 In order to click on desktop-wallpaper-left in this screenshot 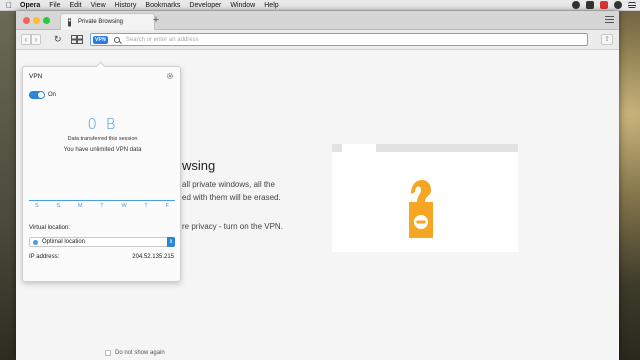, I will do `click(8, 185)`.